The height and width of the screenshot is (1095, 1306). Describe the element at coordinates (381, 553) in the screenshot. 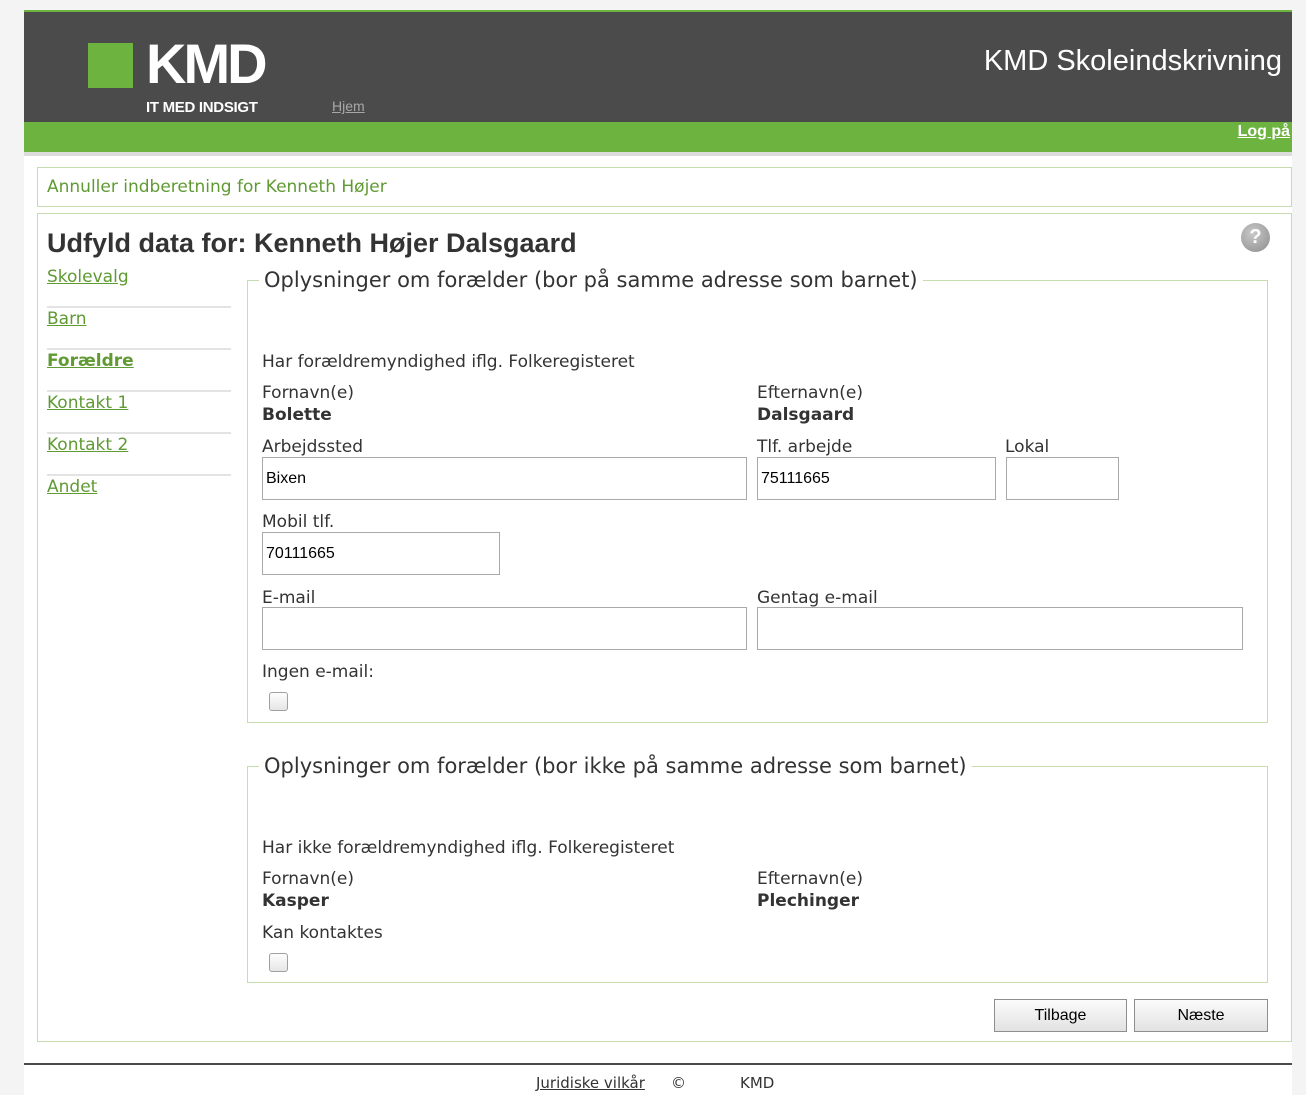

I see `mobile-input: 70111665` at that location.